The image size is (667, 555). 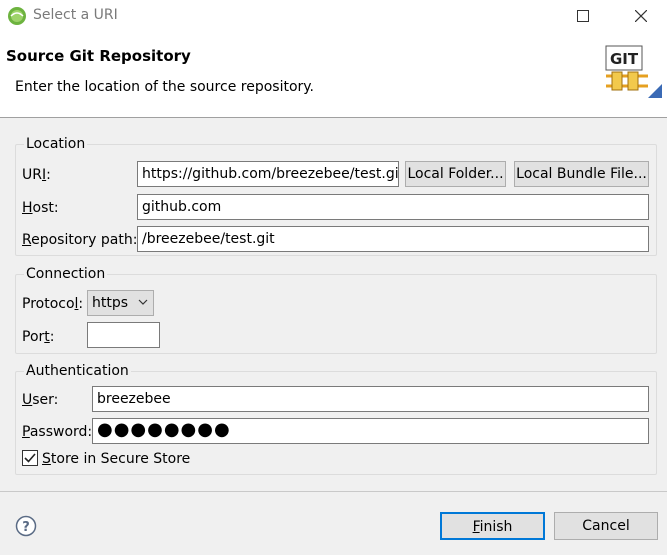 I want to click on chevron-down-icon, so click(x=143, y=302).